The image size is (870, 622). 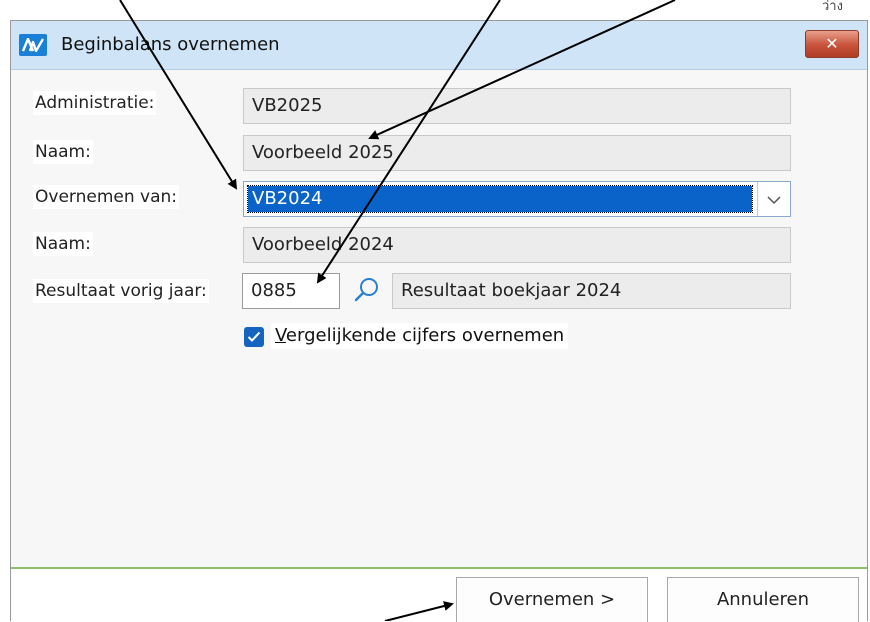 I want to click on search-button, so click(x=367, y=291).